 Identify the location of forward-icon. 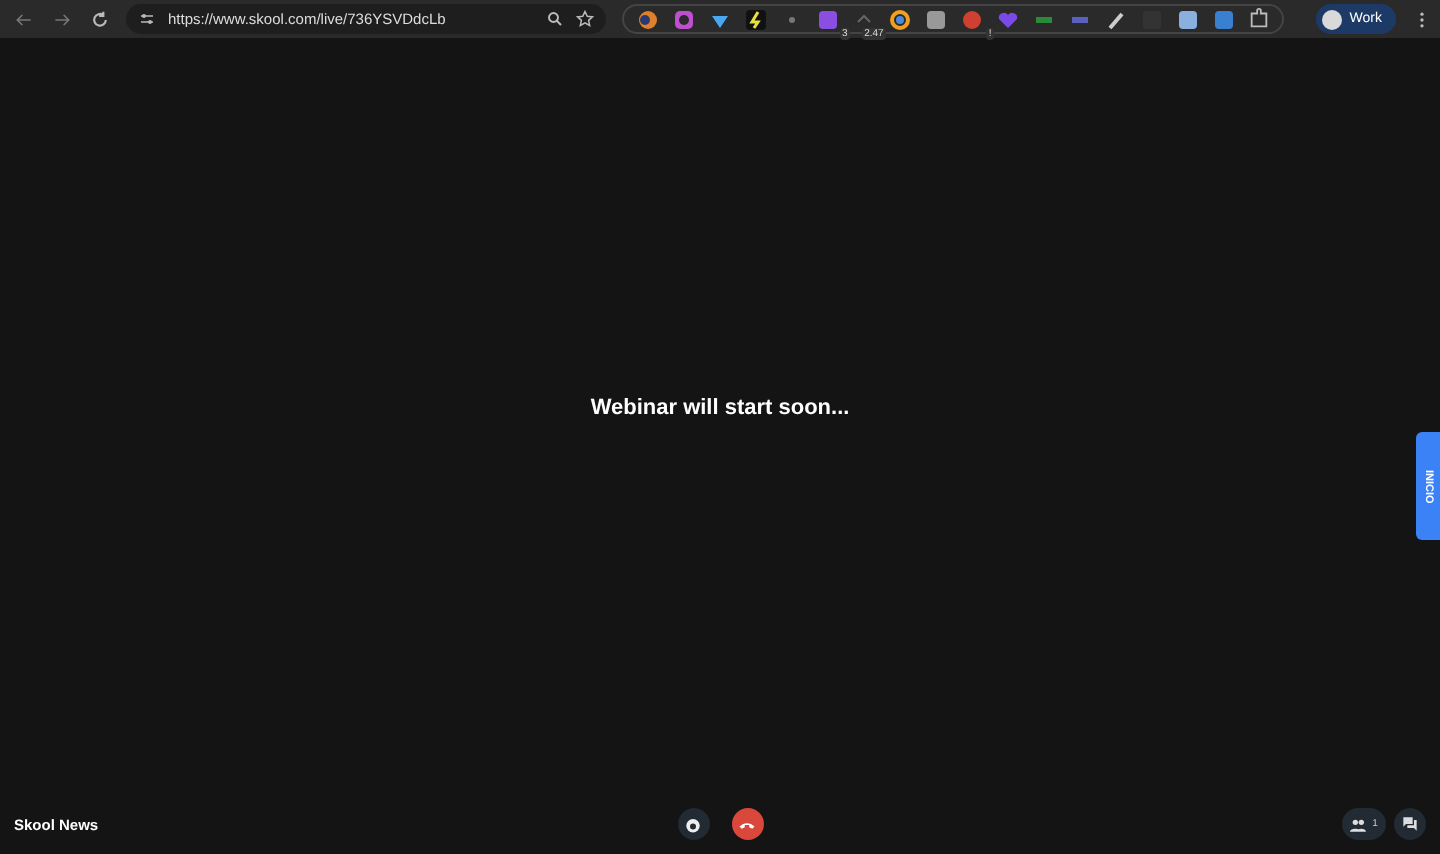
(62, 19).